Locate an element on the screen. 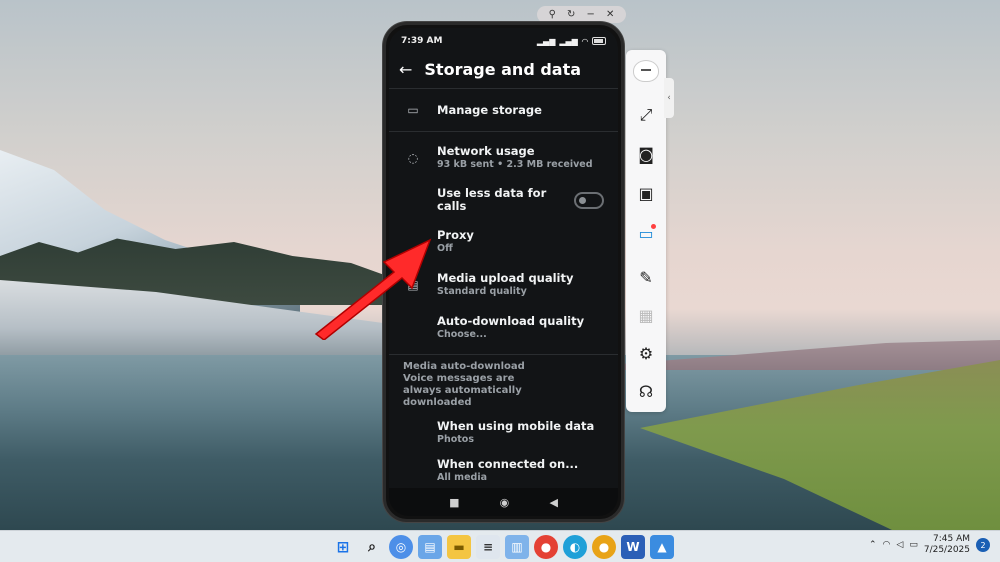  system-tray: ⌃ ◠ ◁ ▭ 7:45 AM 7/25/2025 2 is located at coordinates (929, 545).